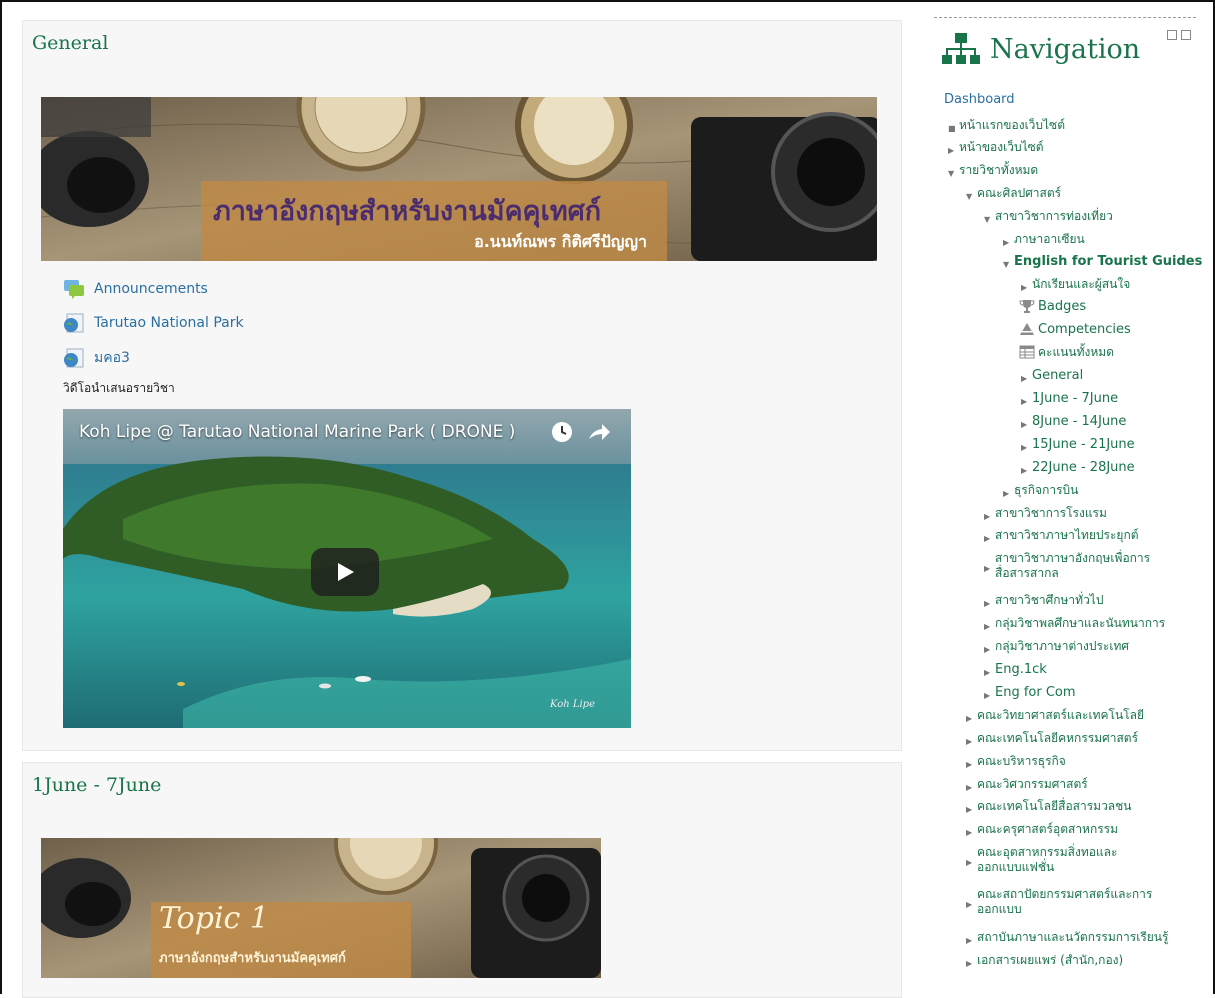 Image resolution: width=1215 pixels, height=998 pixels. What do you see at coordinates (1102, 263) in the screenshot?
I see `nav-item-english-tourist-guides: ▼ English for Tourist Guides` at bounding box center [1102, 263].